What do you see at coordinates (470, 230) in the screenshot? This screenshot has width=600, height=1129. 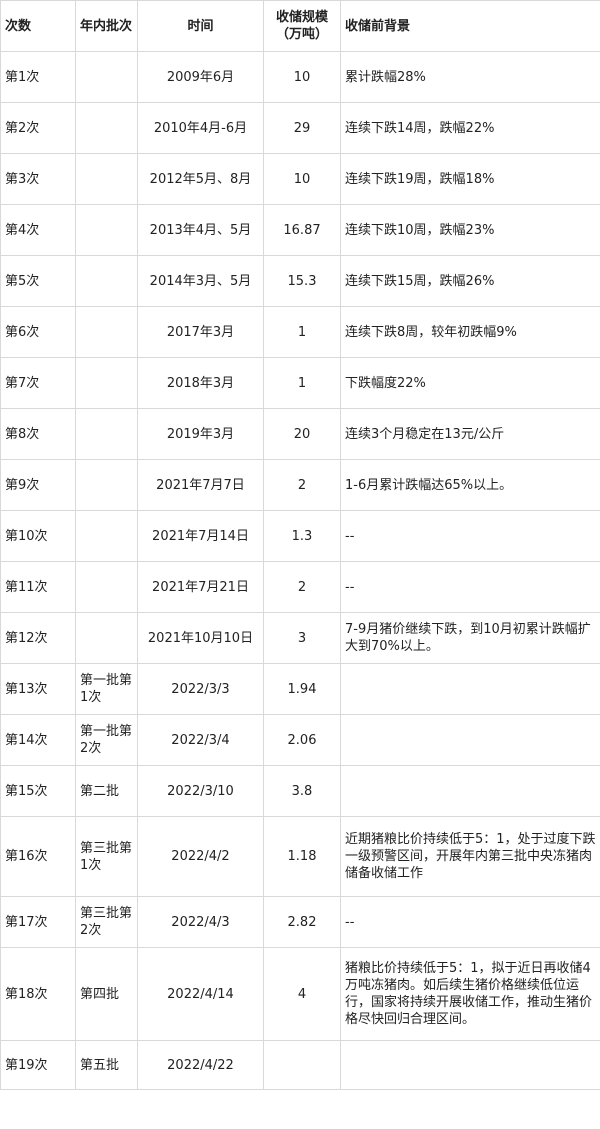 I see `cell-background: 连续下跌10周，跌幅23%` at bounding box center [470, 230].